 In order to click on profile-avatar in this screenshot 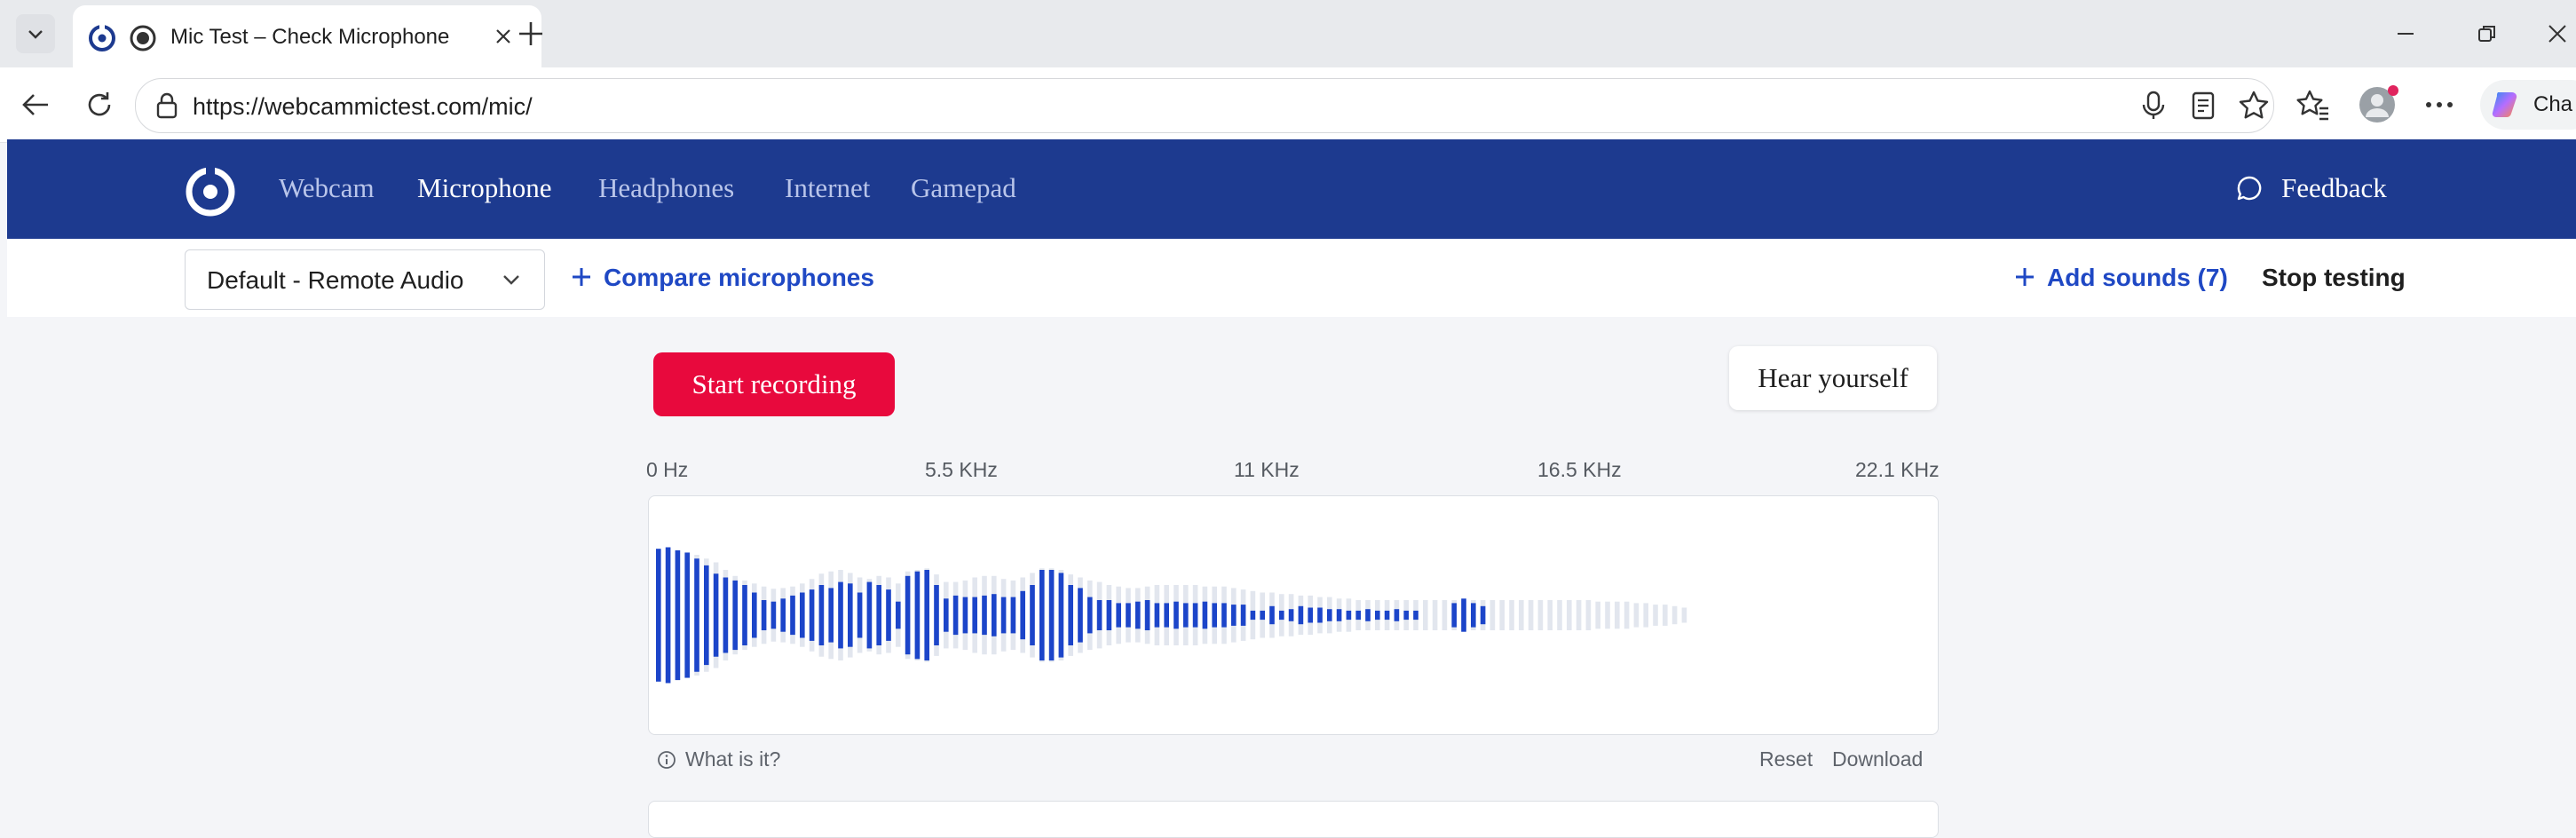, I will do `click(2378, 105)`.